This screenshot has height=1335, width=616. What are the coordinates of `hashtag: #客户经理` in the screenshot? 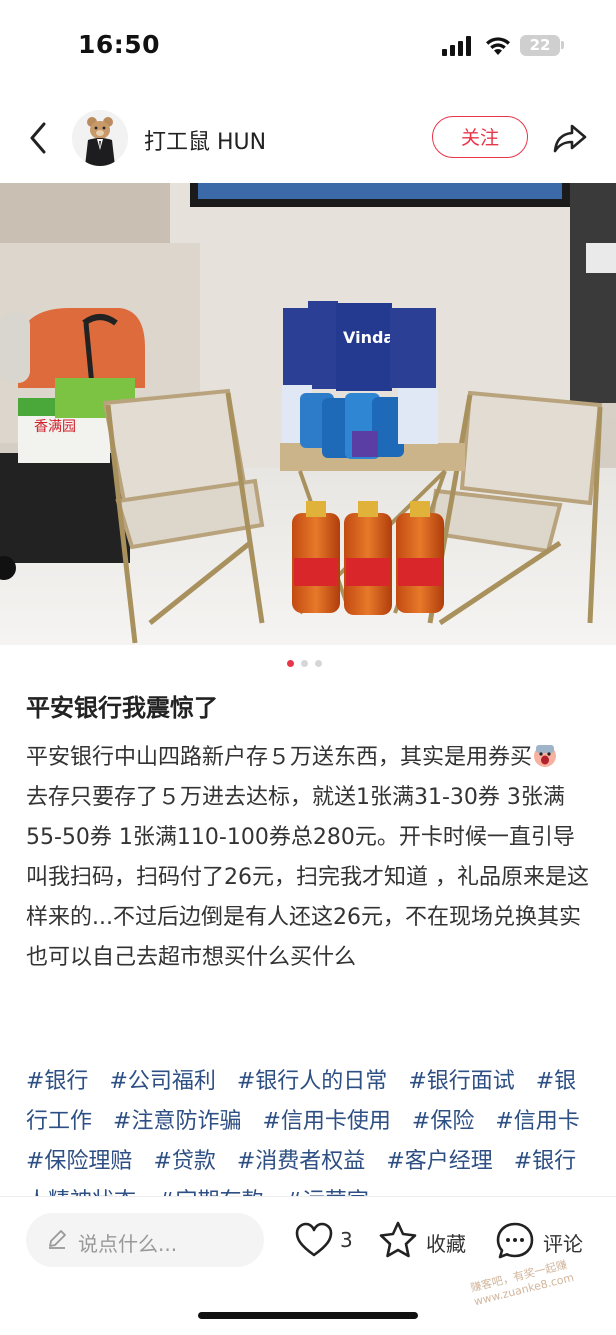 It's located at (439, 1161).